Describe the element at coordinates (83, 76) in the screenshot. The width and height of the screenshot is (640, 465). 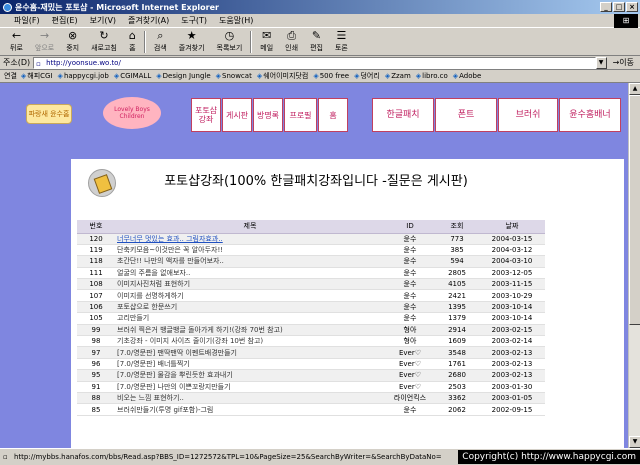
I see `link-item-1: ◈ happycgi.job` at that location.